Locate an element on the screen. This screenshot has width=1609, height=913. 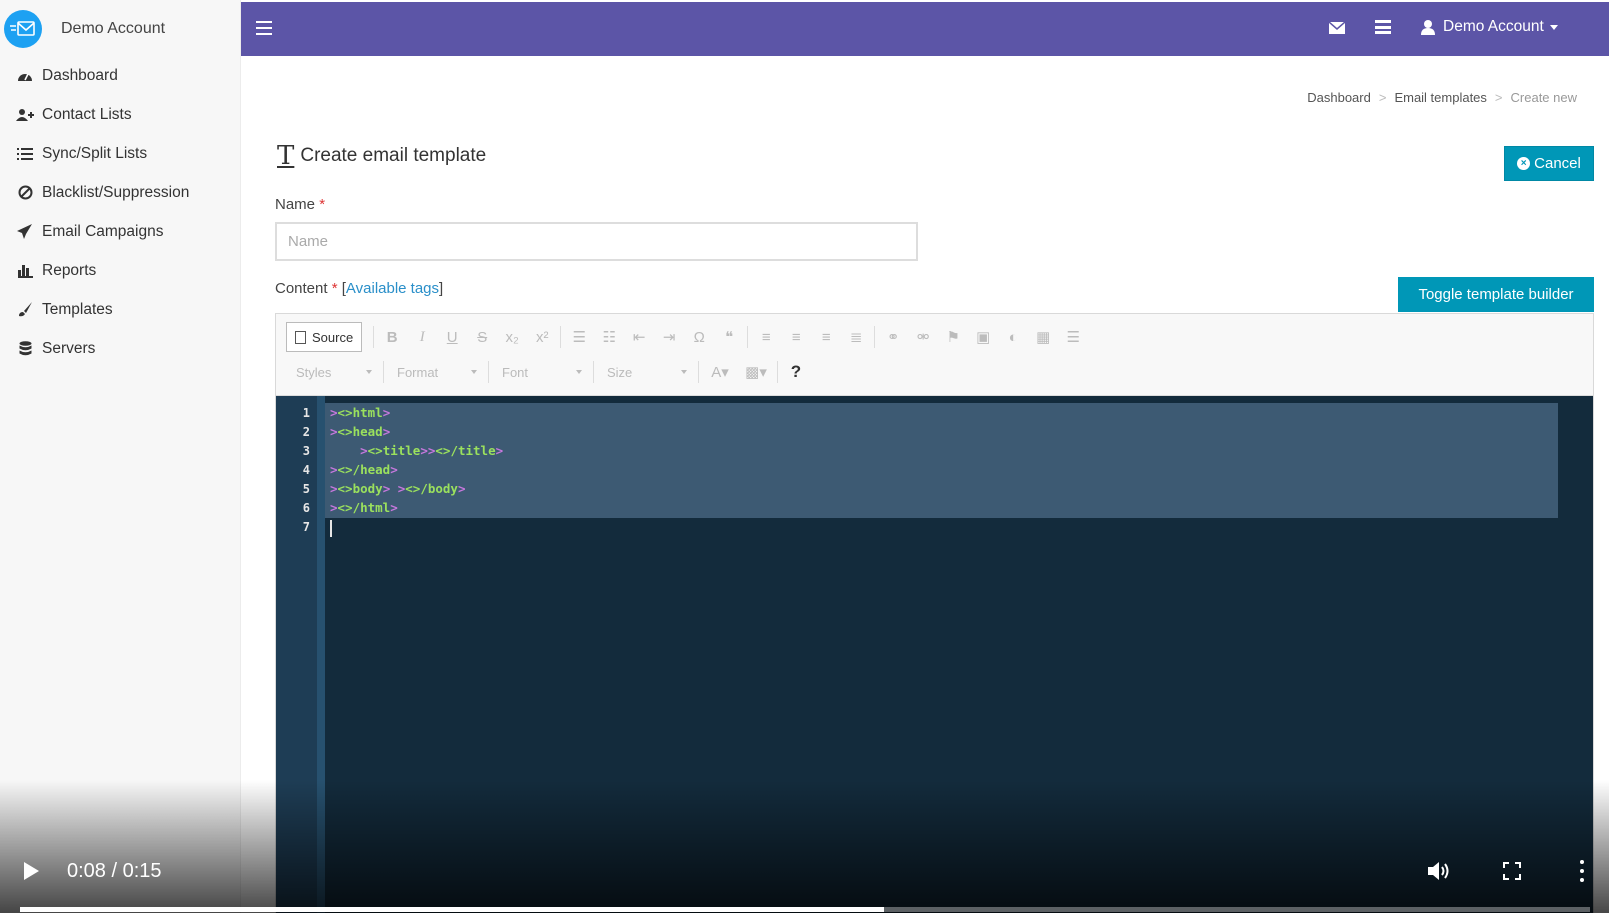
line-number: 7 is located at coordinates (306, 527).